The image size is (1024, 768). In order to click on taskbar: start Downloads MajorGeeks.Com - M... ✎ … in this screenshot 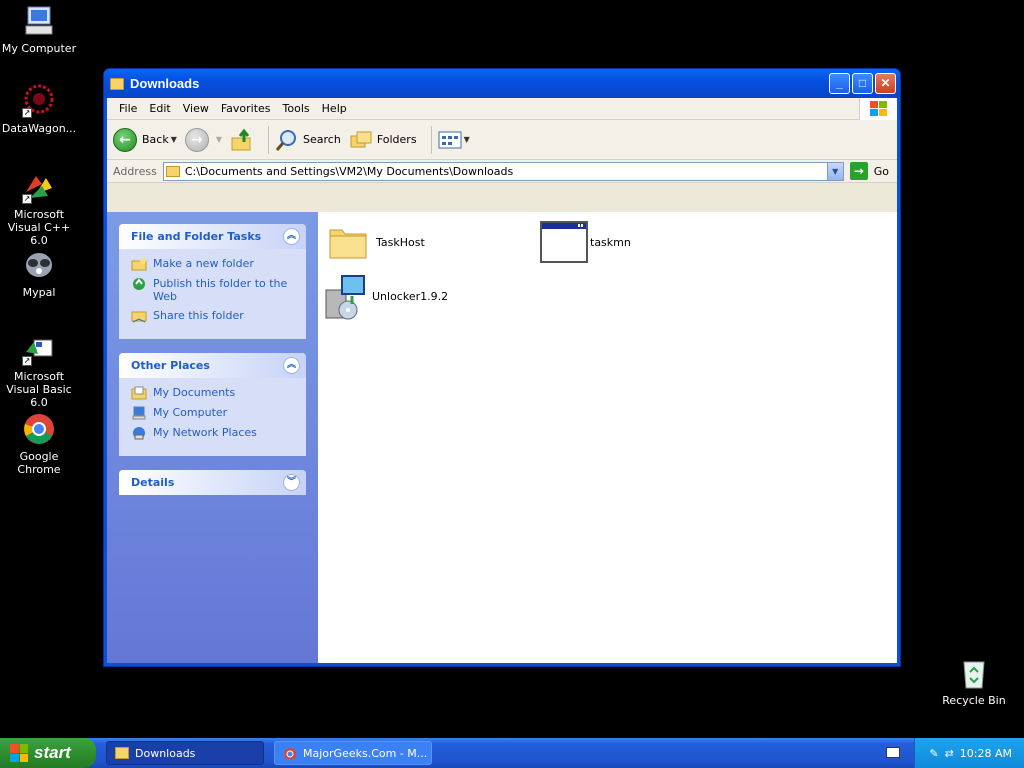, I will do `click(512, 753)`.